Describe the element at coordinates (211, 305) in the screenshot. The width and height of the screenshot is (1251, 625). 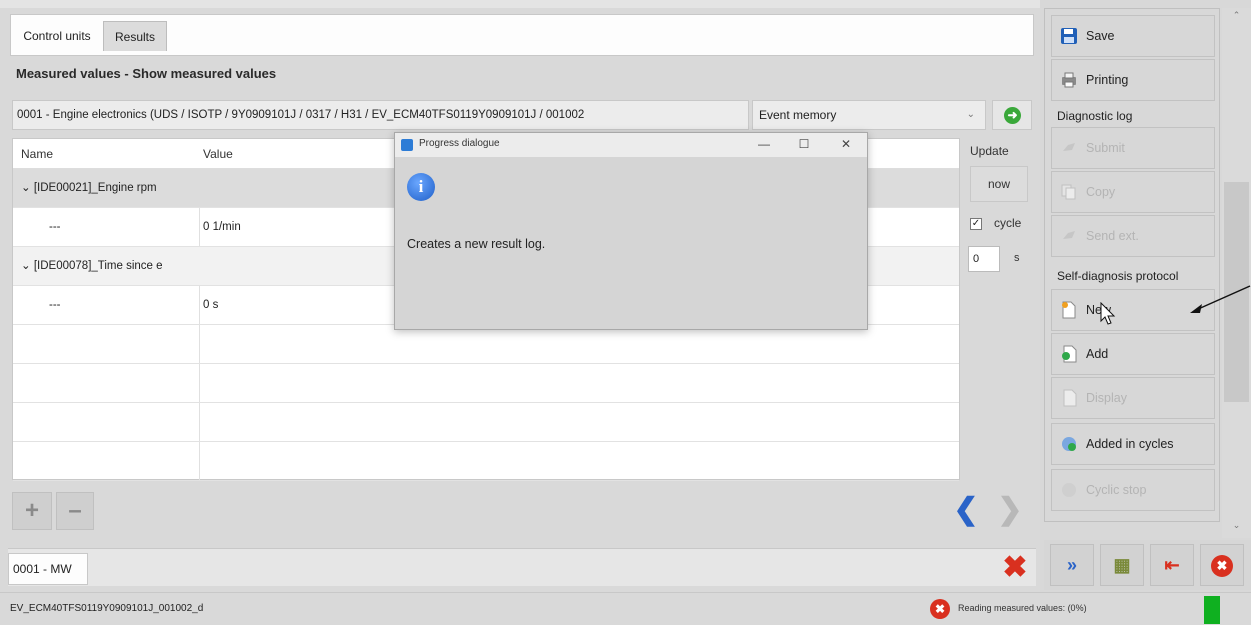
I see `row-value-cell: 0 s` at that location.